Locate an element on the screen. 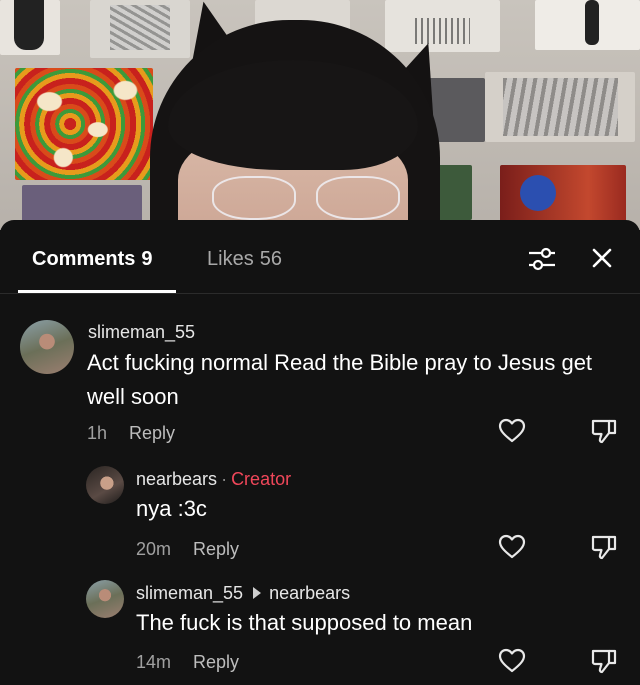 This screenshot has width=640, height=685. comment-meta: 20m Reply is located at coordinates (187, 549).